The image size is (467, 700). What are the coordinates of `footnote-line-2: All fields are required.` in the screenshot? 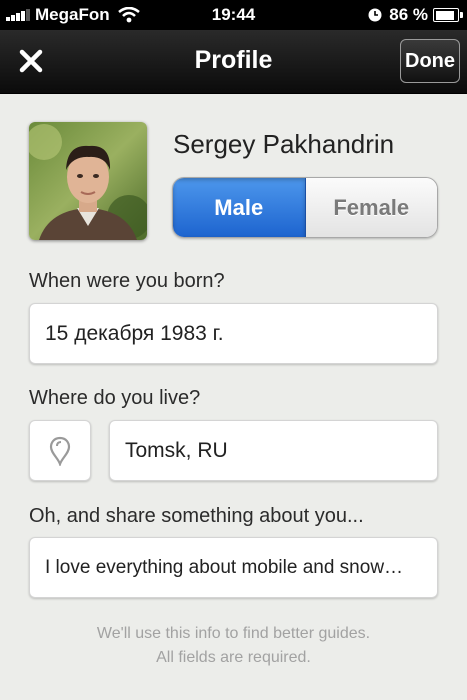 It's located at (233, 657).